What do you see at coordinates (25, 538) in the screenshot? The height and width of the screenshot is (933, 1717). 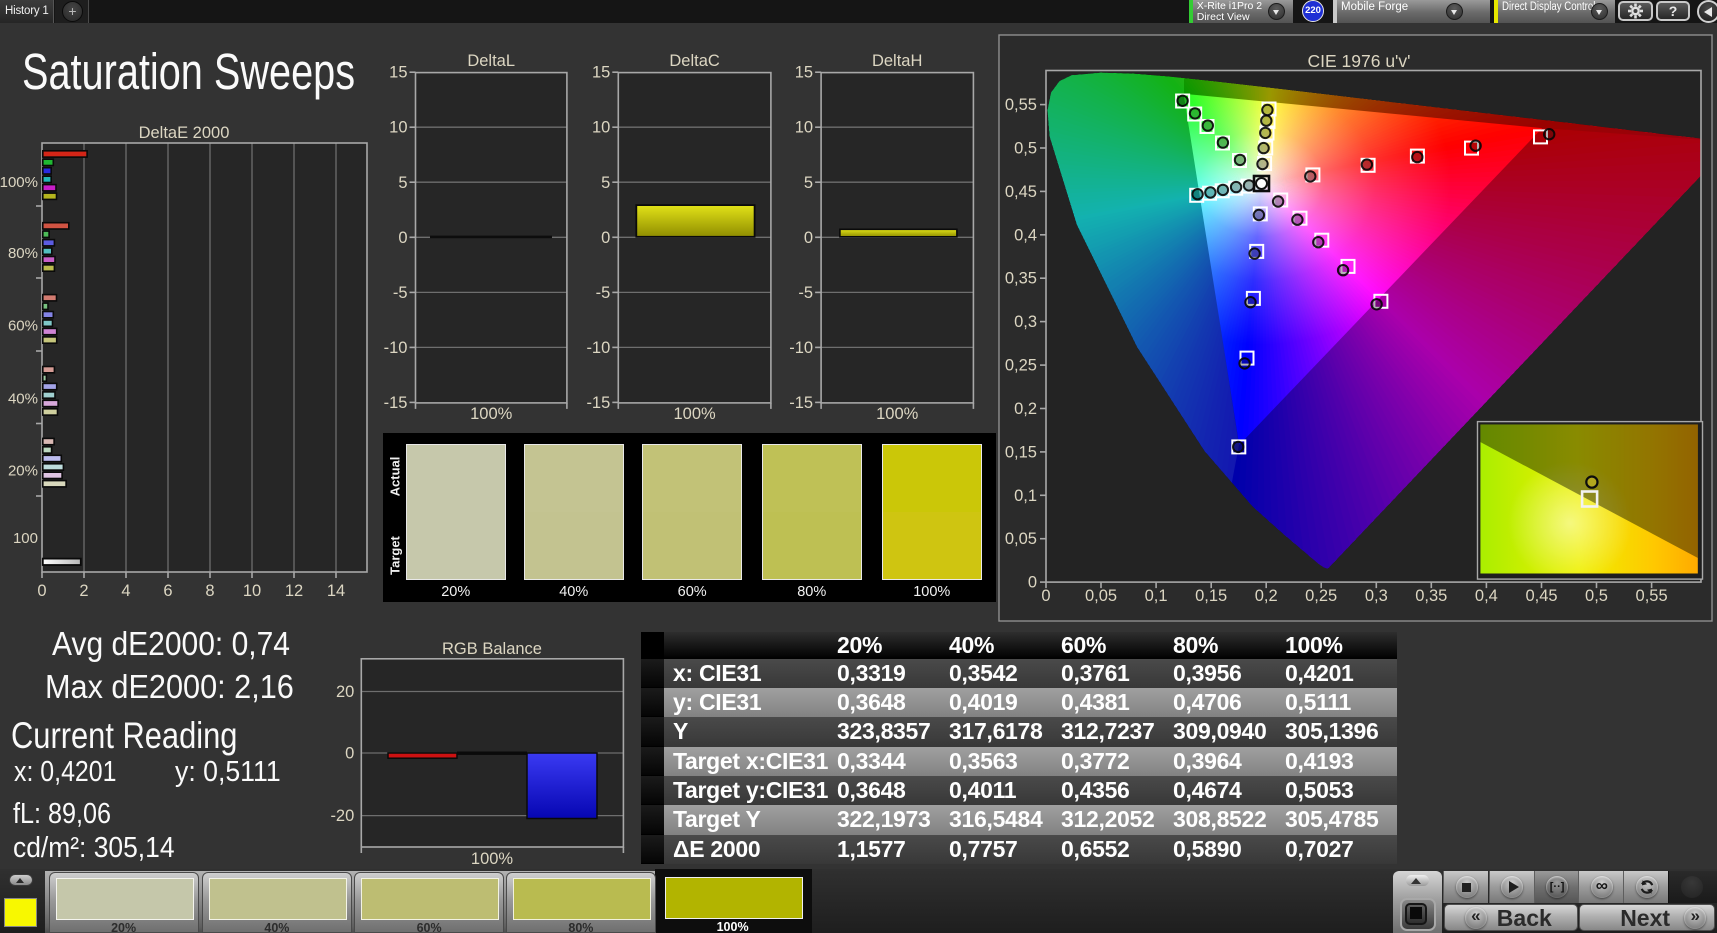 I see `svg-text: 100` at bounding box center [25, 538].